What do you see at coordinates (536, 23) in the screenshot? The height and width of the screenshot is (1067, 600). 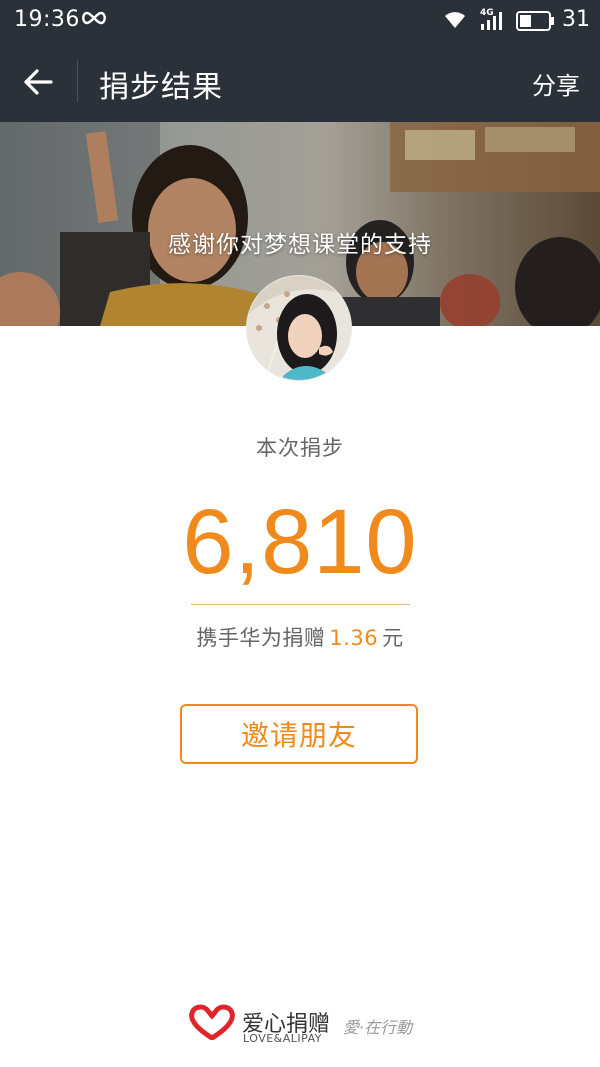 I see `battery-icon` at bounding box center [536, 23].